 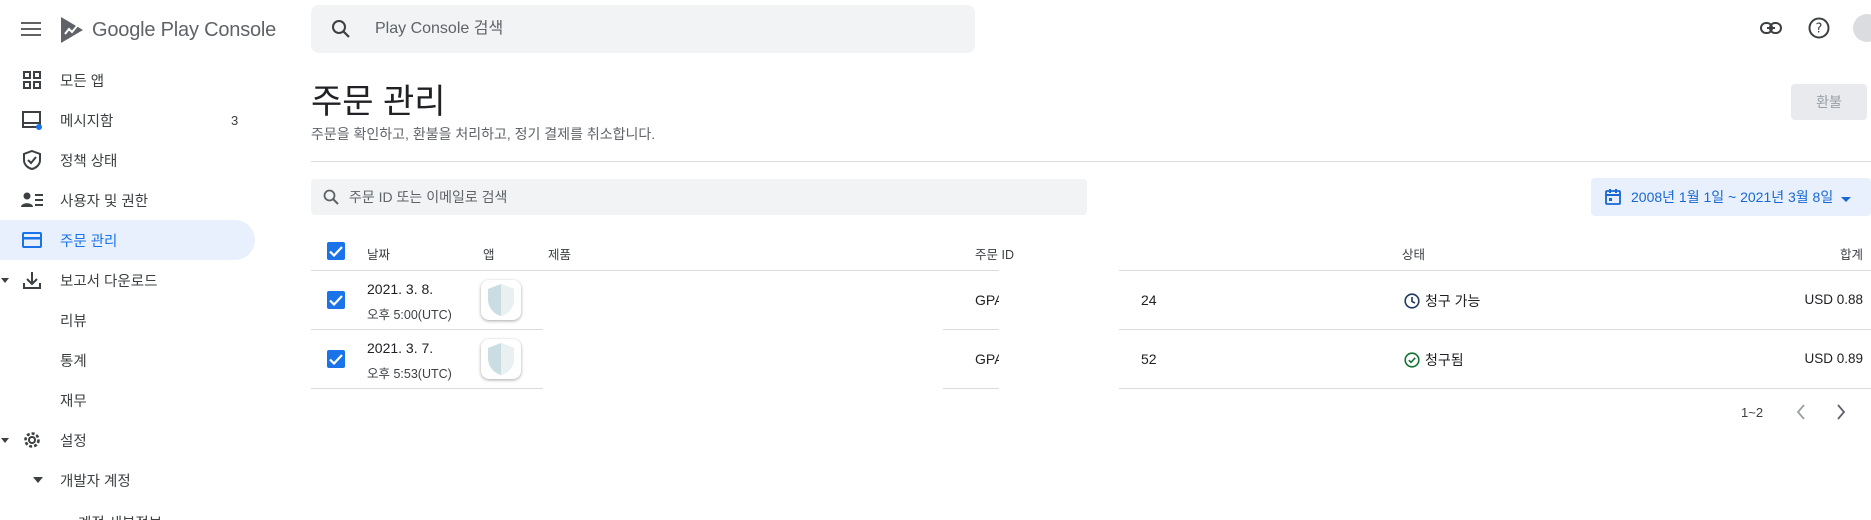 I want to click on help-icon: ?, so click(x=1819, y=28).